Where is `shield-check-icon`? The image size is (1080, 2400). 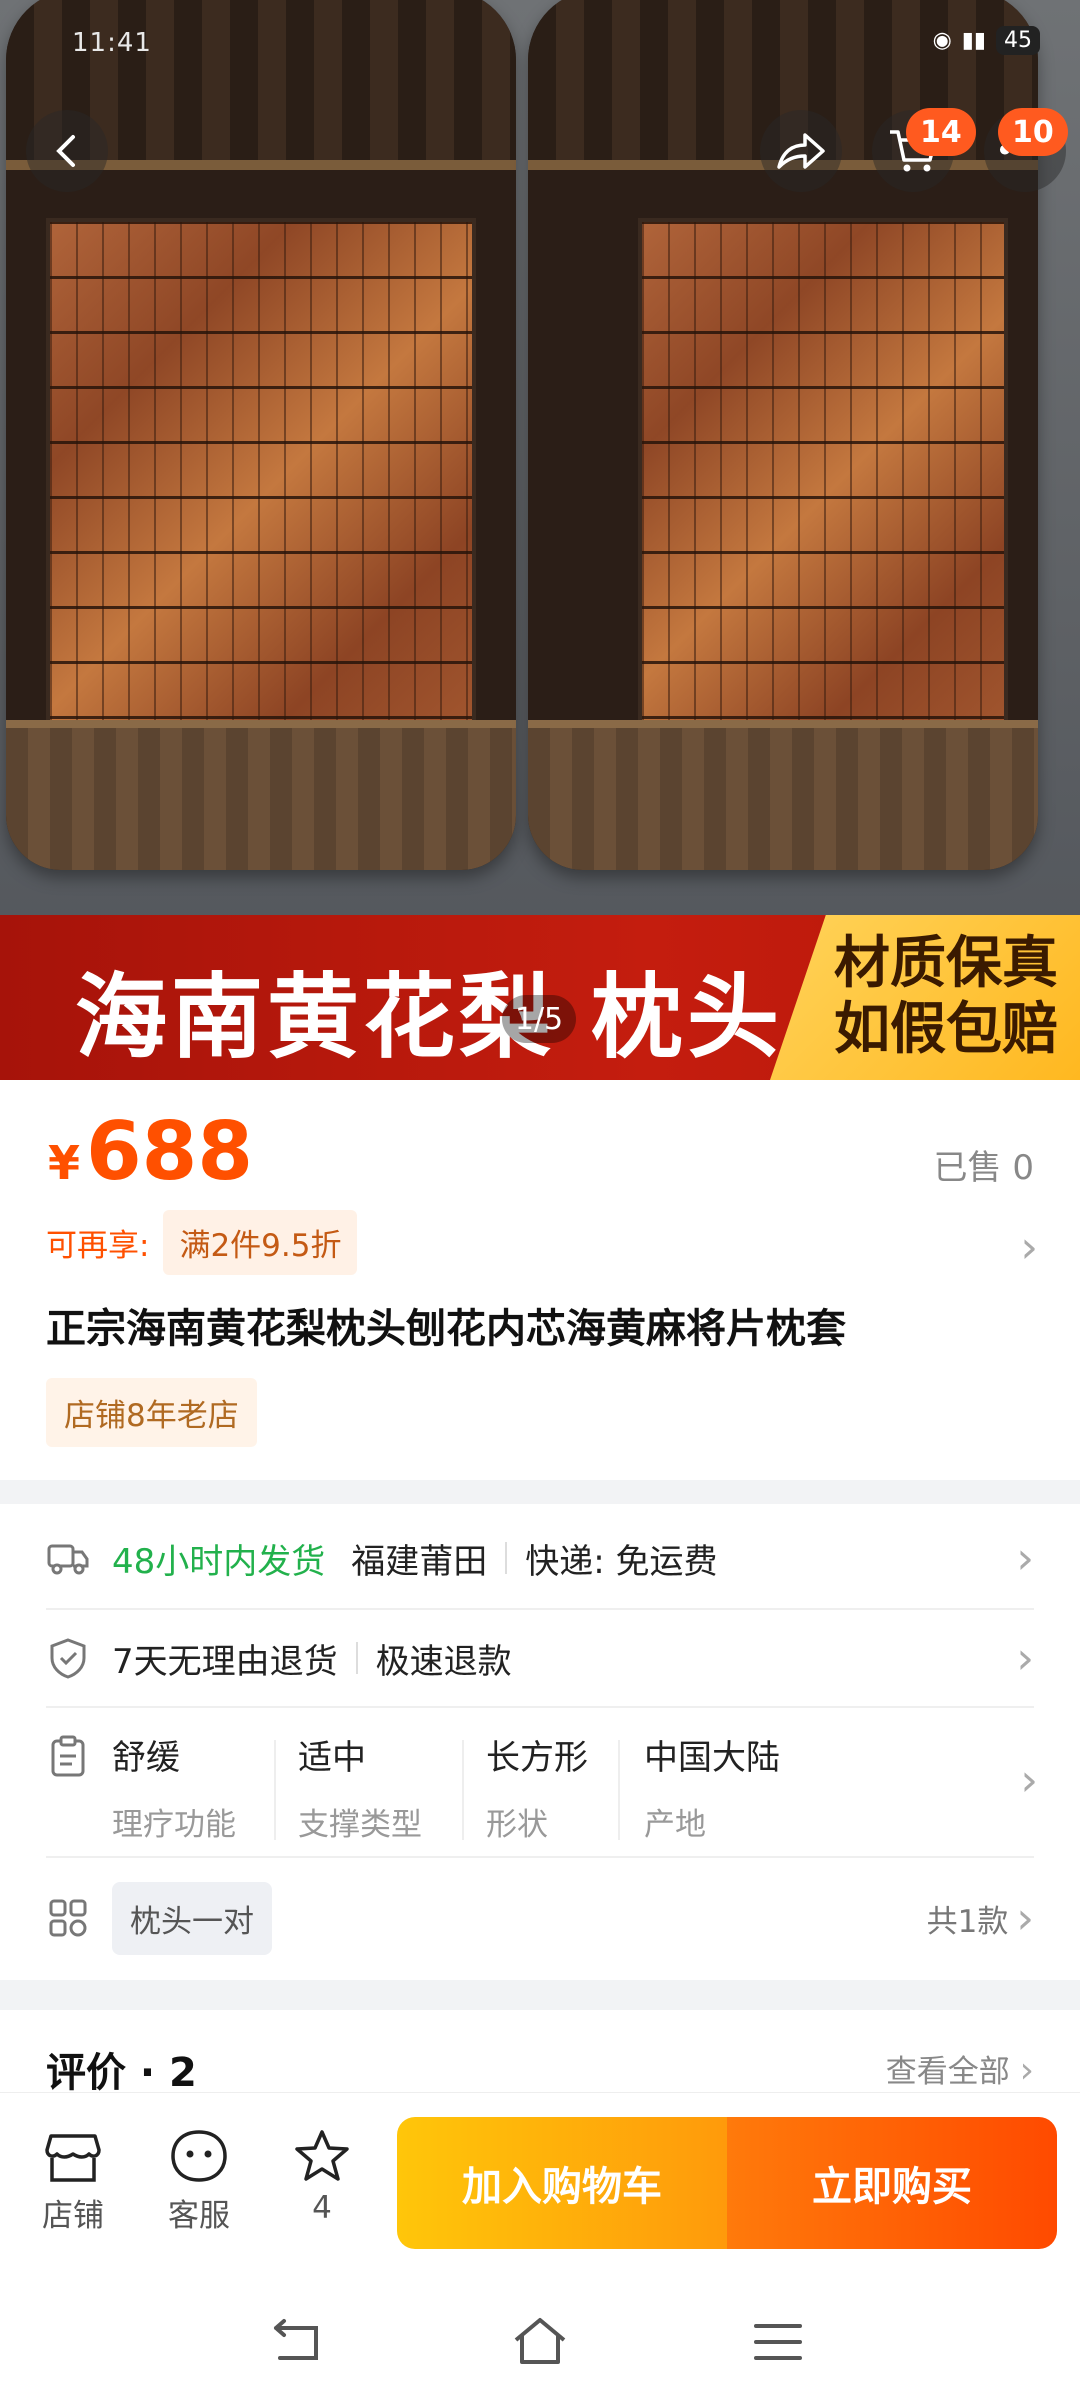 shield-check-icon is located at coordinates (68, 1658).